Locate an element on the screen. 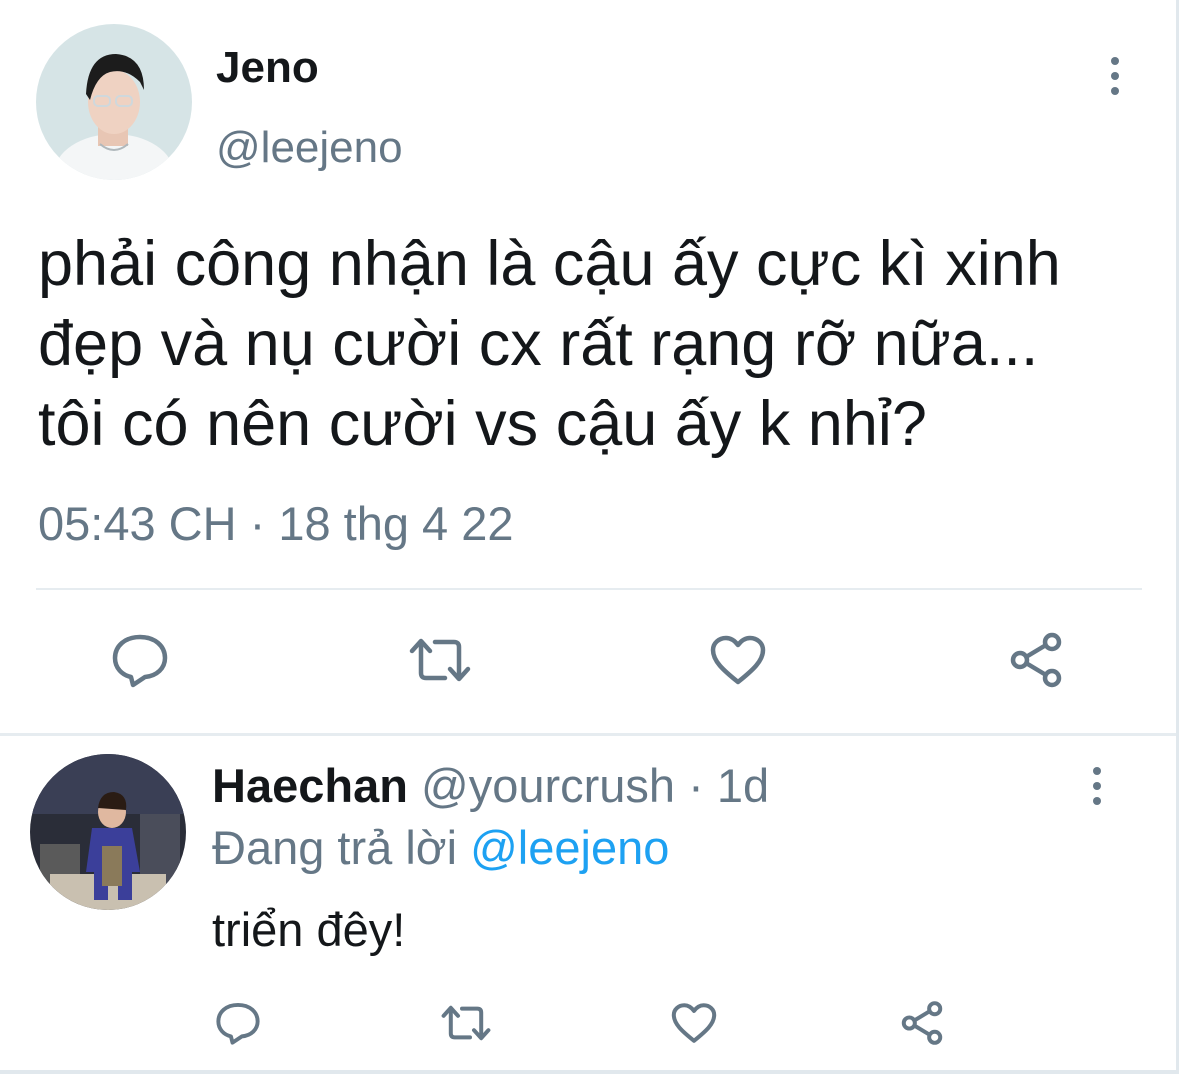  tweet-timestamp: 05:43 CH · 18 thg 4 22 is located at coordinates (276, 524).